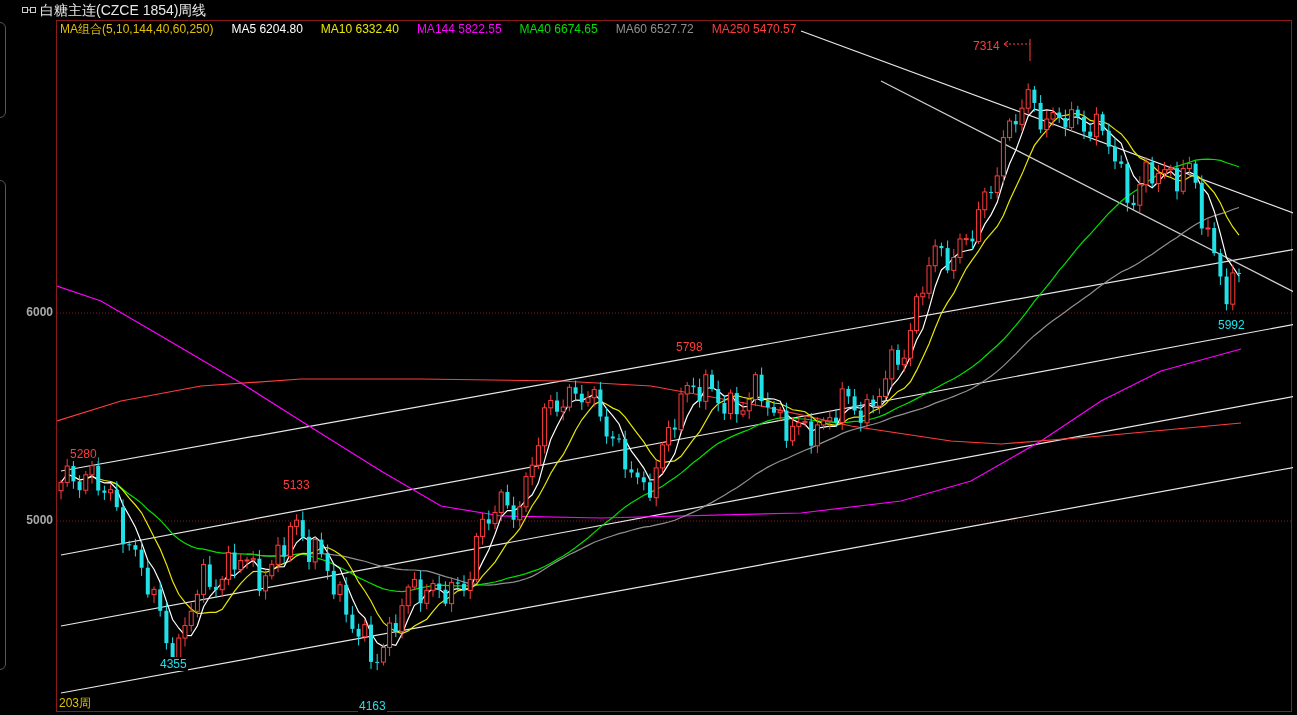 The image size is (1297, 715). I want to click on ma-legend-item: MA5 6204.80, so click(267, 29).